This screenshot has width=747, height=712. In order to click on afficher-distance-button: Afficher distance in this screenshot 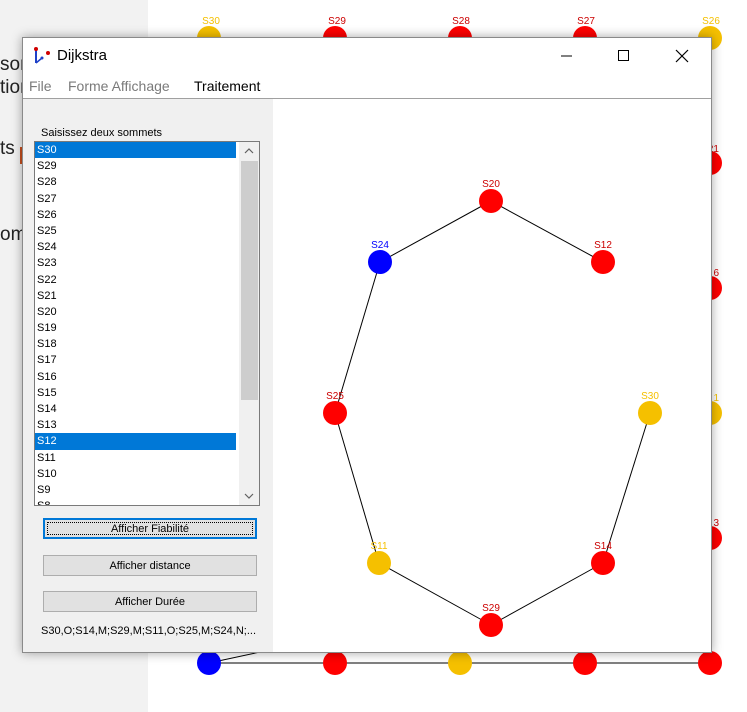, I will do `click(150, 565)`.